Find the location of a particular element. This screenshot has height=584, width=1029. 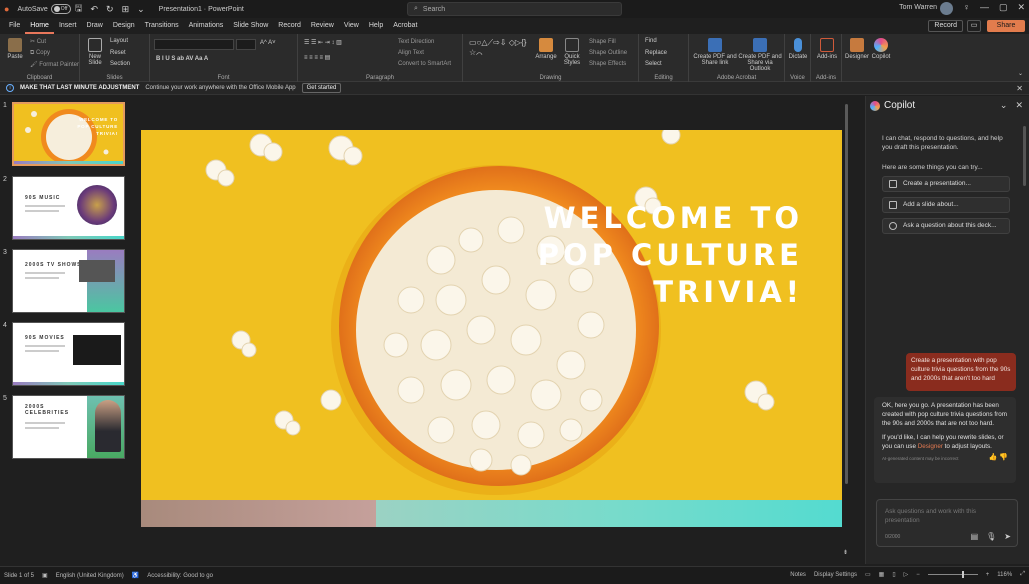

replace-button: Replace is located at coordinates (656, 53).